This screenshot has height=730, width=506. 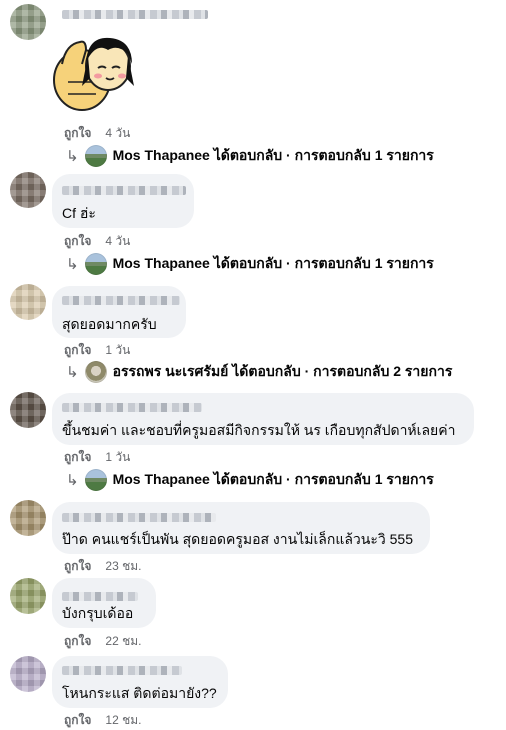 What do you see at coordinates (103, 641) in the screenshot?
I see `comment-meta: ถูกใจ 22 ชม.` at bounding box center [103, 641].